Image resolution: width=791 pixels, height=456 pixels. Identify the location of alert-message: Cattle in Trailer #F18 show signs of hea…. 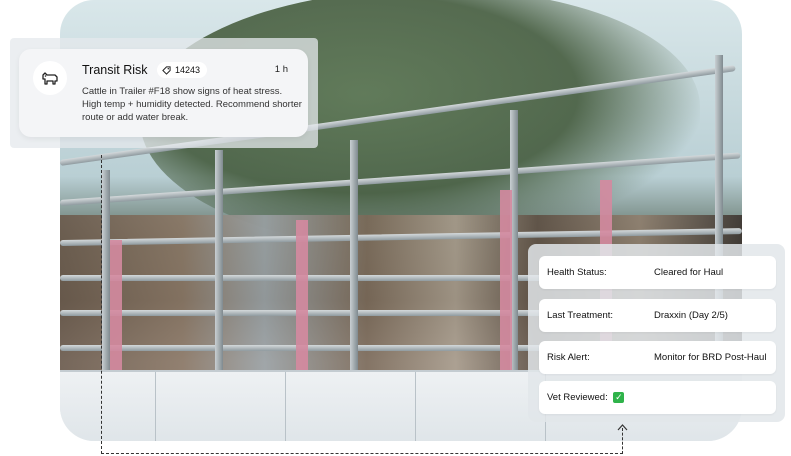
(192, 104).